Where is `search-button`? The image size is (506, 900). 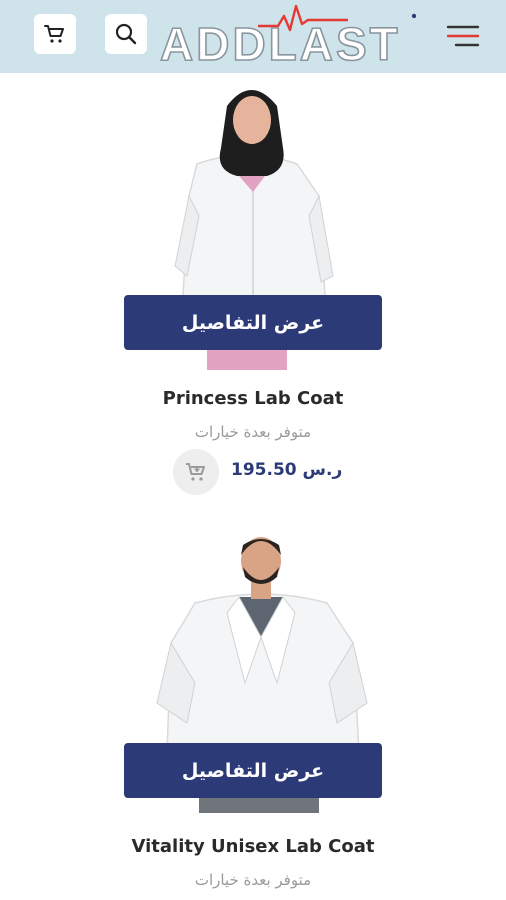
search-button is located at coordinates (126, 34).